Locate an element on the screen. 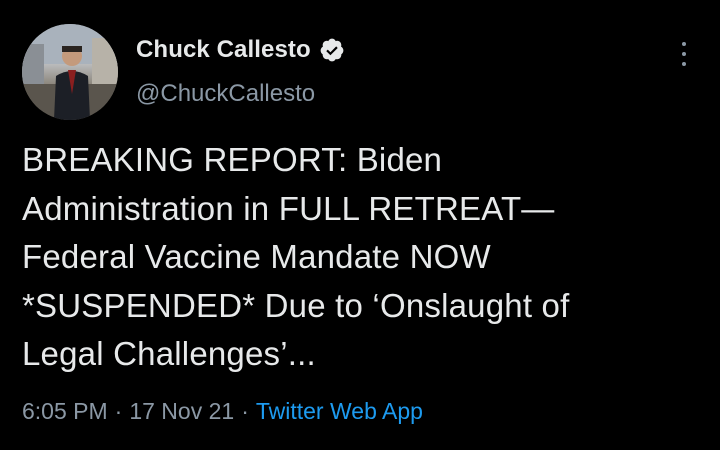 Image resolution: width=720 pixels, height=450 pixels. verified-badge-icon is located at coordinates (332, 50).